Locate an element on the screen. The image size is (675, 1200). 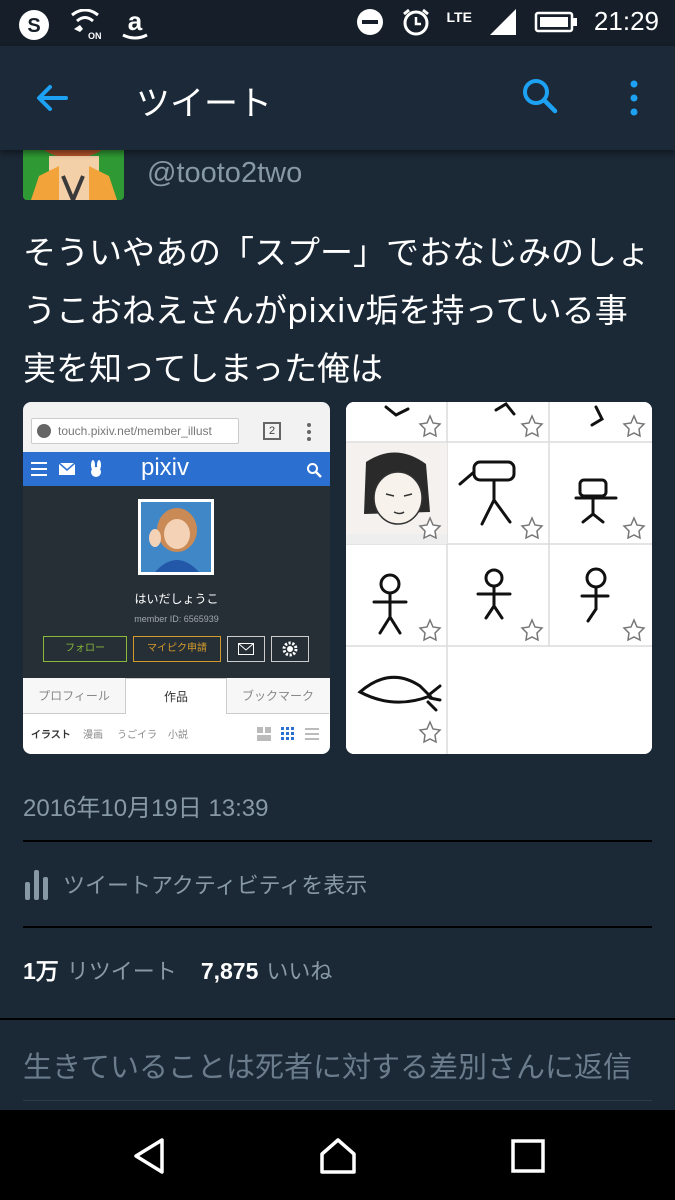
browser-url: touch.pixiv.net/member_illust is located at coordinates (135, 431).